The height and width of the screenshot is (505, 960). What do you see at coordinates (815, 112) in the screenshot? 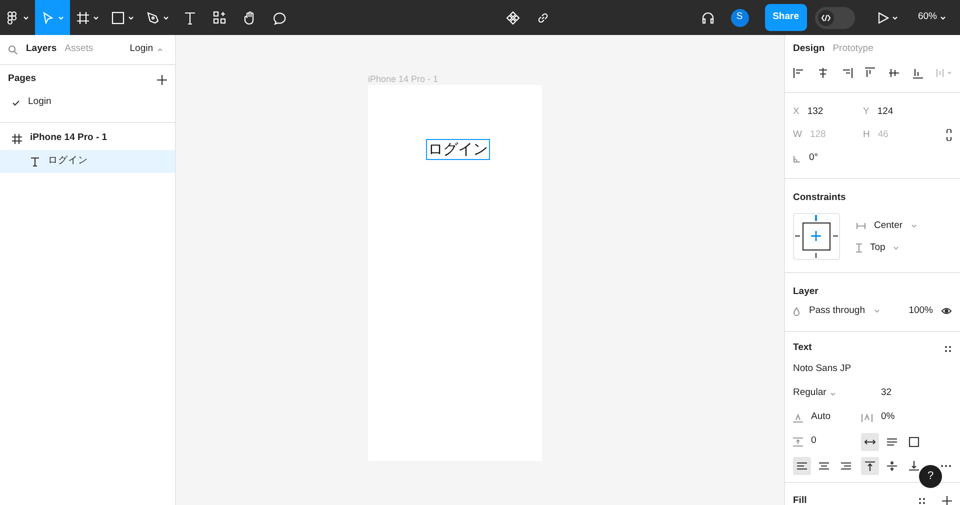
I see `field-value: 132` at bounding box center [815, 112].